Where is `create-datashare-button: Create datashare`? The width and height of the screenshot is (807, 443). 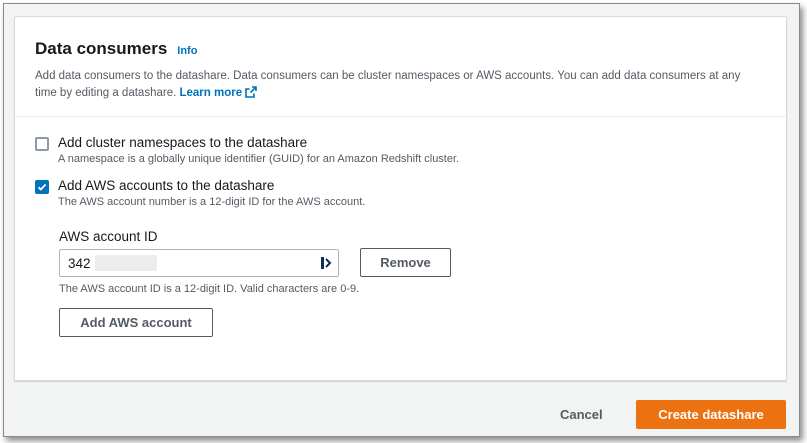
create-datashare-button: Create datashare is located at coordinates (711, 414).